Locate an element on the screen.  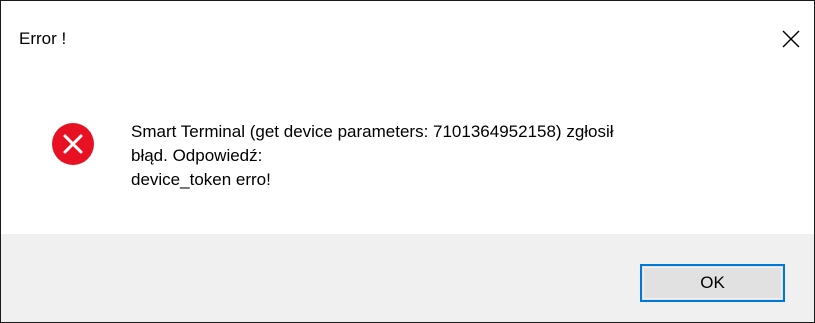
close-icon is located at coordinates (791, 39).